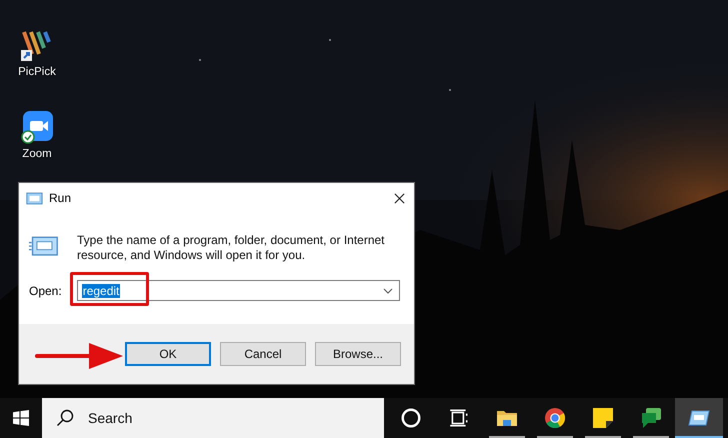  Describe the element at coordinates (651, 418) in the screenshot. I see `chat-bubble-icon` at that location.